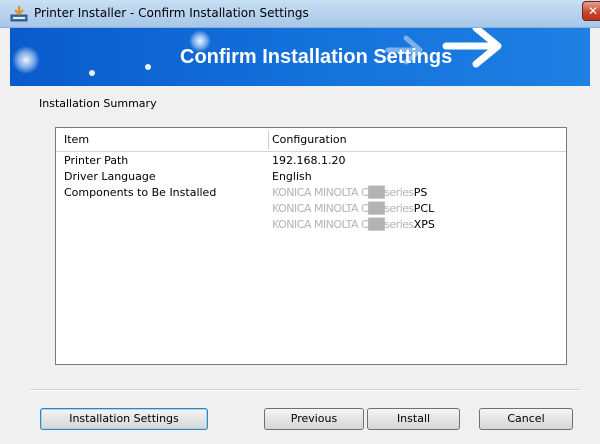 This screenshot has width=600, height=444. Describe the element at coordinates (420, 192) in the screenshot. I see `component-ps-suffix: PS` at that location.